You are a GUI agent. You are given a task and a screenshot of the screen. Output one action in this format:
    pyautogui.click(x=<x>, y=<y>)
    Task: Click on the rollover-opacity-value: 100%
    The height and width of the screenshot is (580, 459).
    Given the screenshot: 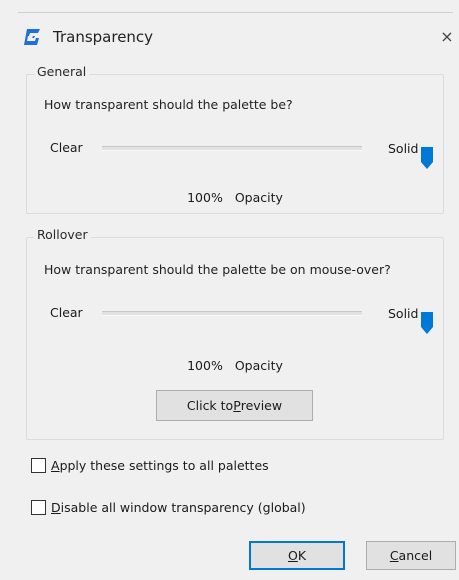 What is the action you would take?
    pyautogui.click(x=205, y=365)
    